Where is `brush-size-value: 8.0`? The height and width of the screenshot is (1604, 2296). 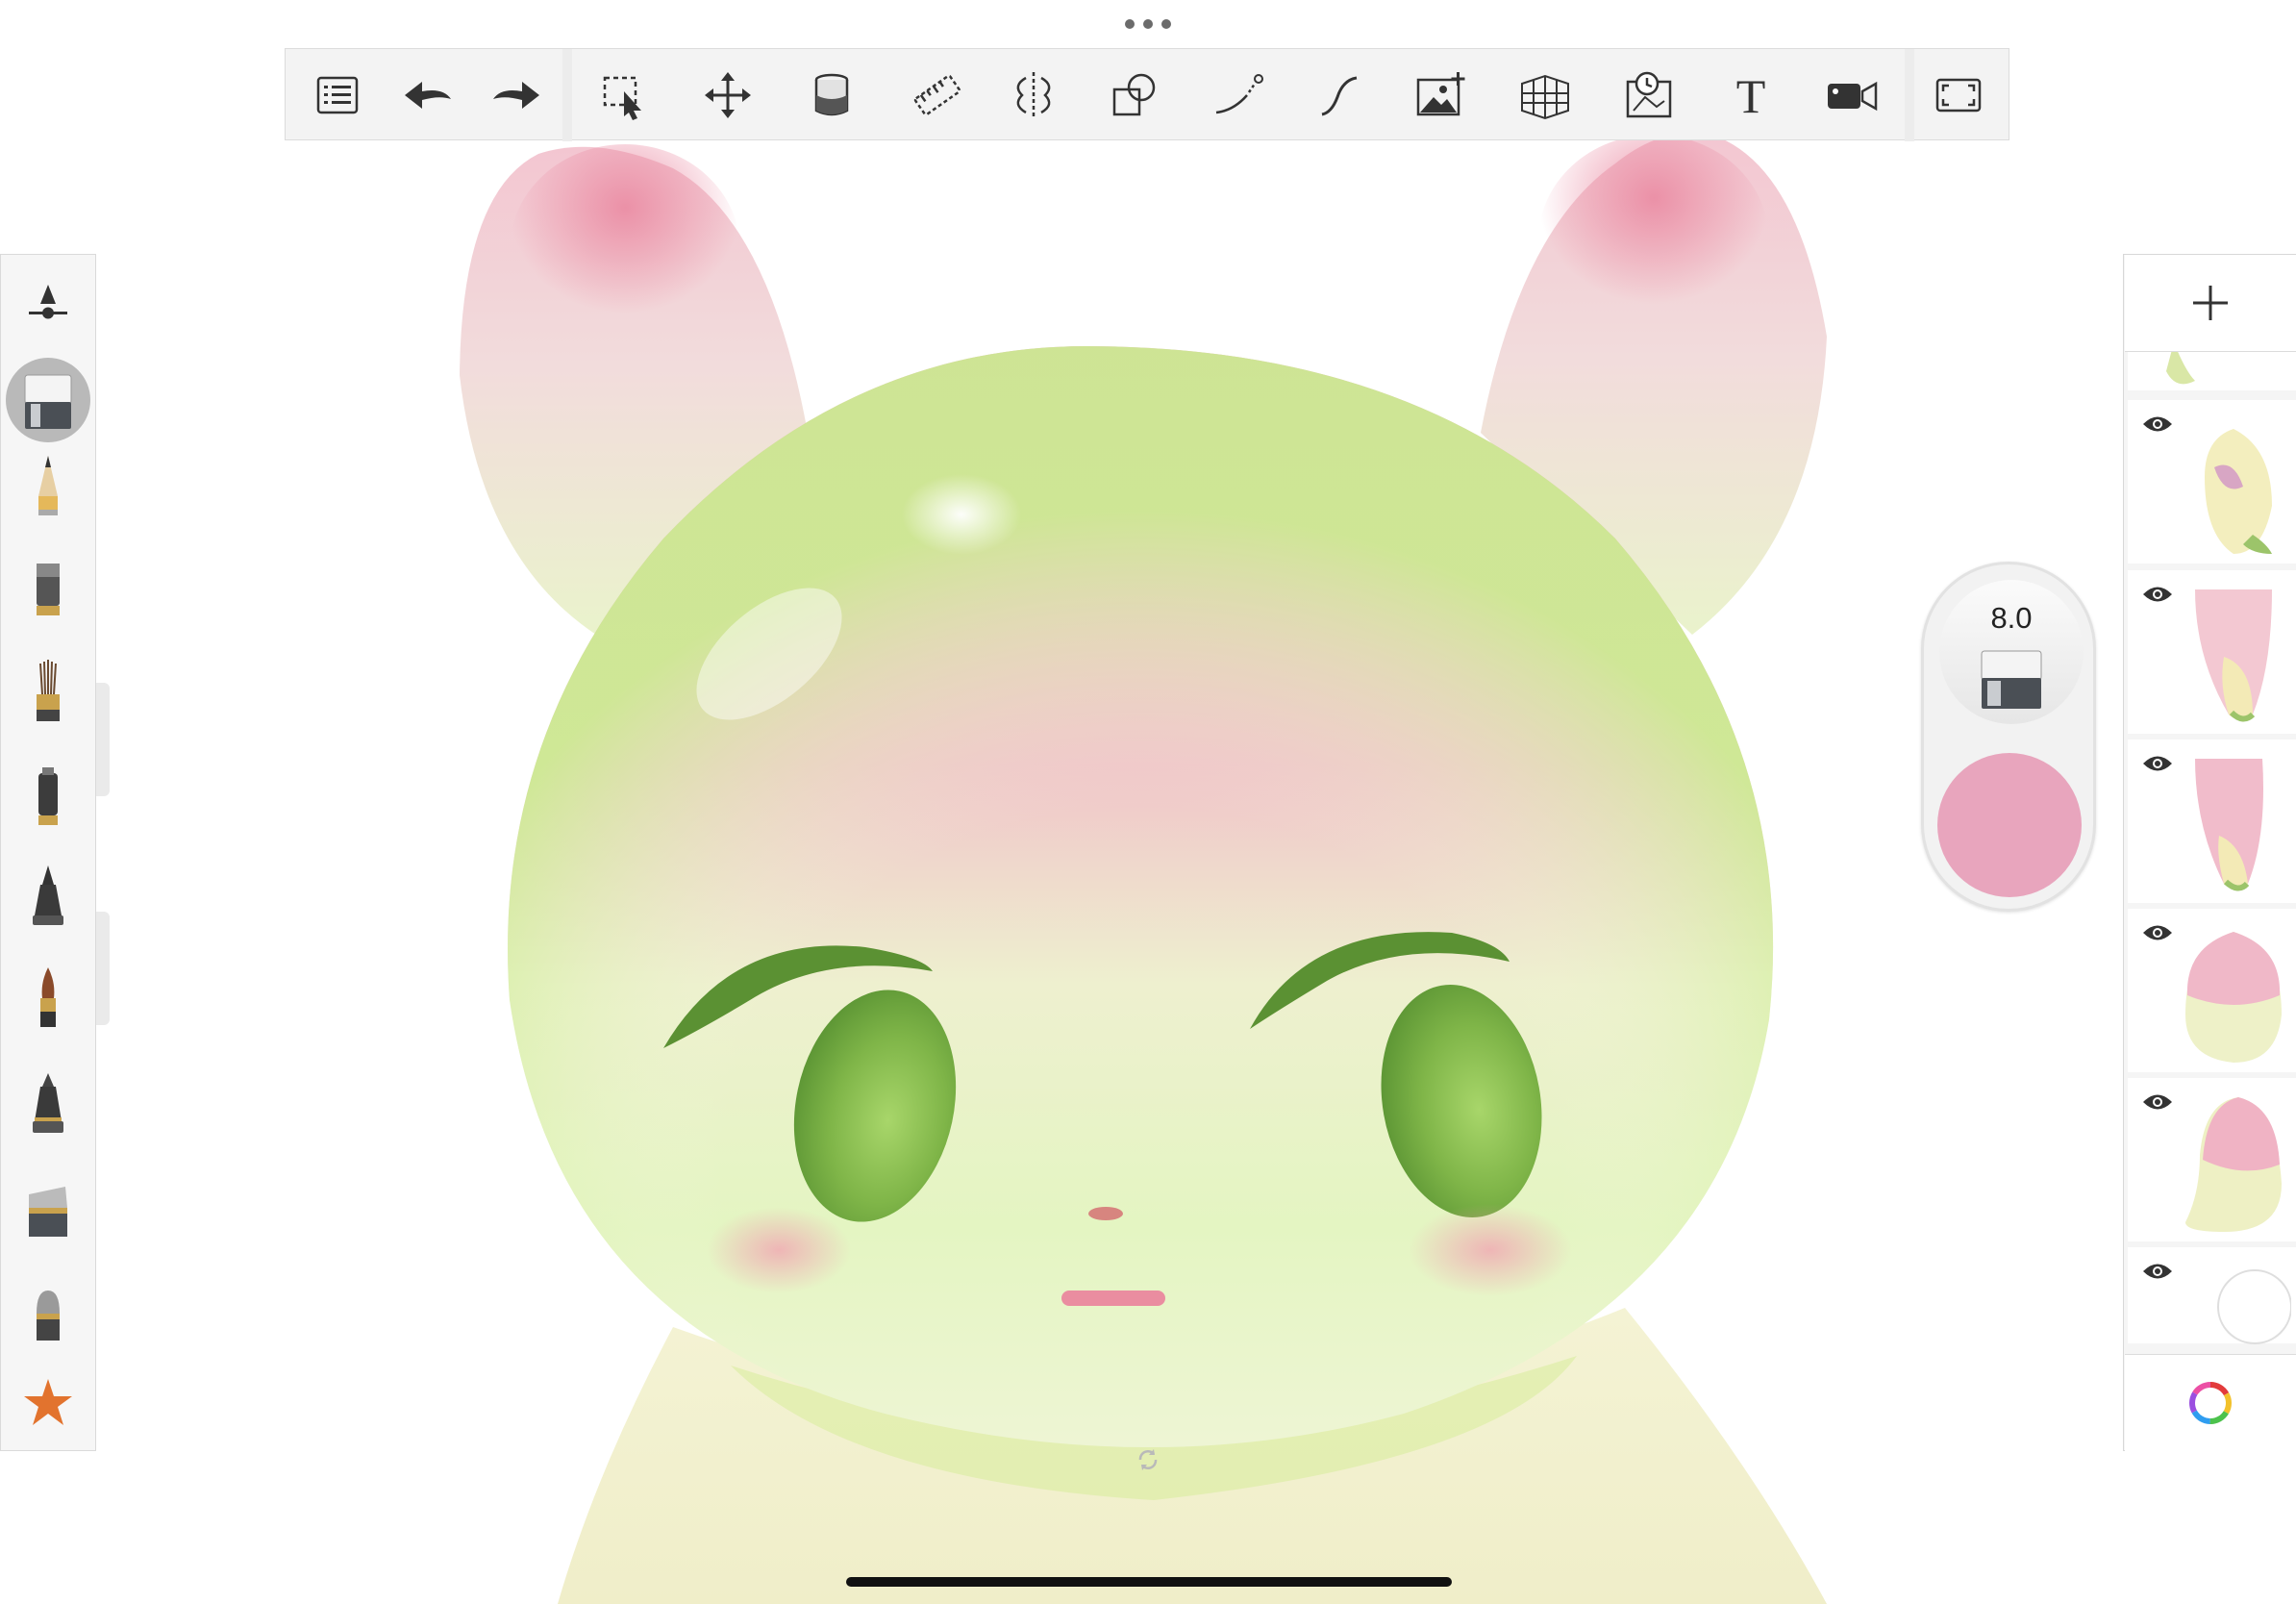 brush-size-value: 8.0 is located at coordinates (2011, 618).